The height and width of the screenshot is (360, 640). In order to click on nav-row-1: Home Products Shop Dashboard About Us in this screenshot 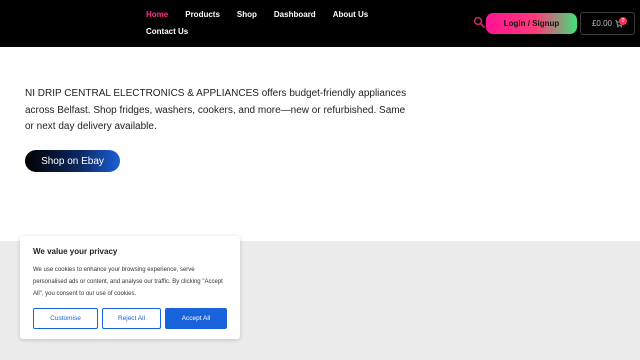, I will do `click(286, 14)`.